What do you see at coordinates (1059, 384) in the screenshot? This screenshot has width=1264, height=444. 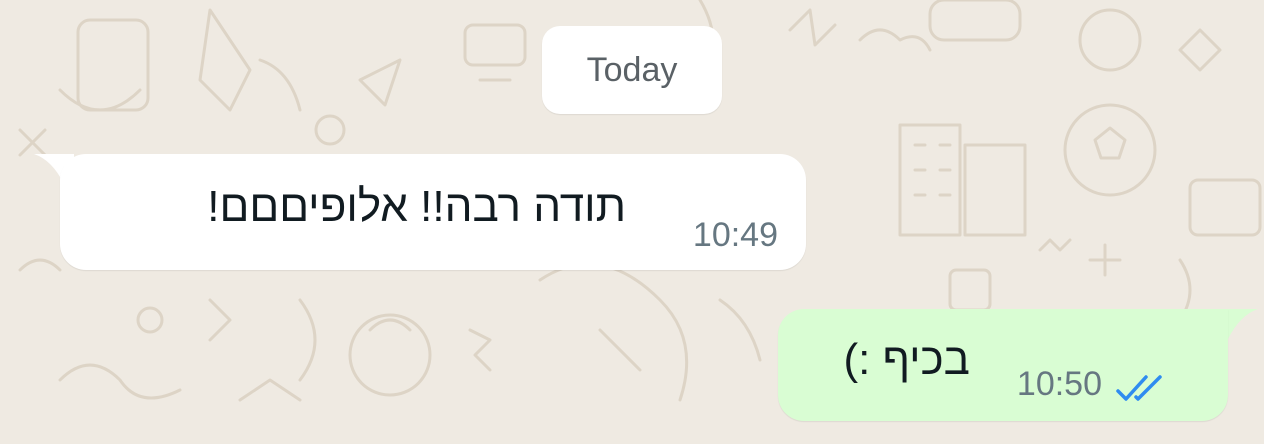 I see `message-time: 10:50` at bounding box center [1059, 384].